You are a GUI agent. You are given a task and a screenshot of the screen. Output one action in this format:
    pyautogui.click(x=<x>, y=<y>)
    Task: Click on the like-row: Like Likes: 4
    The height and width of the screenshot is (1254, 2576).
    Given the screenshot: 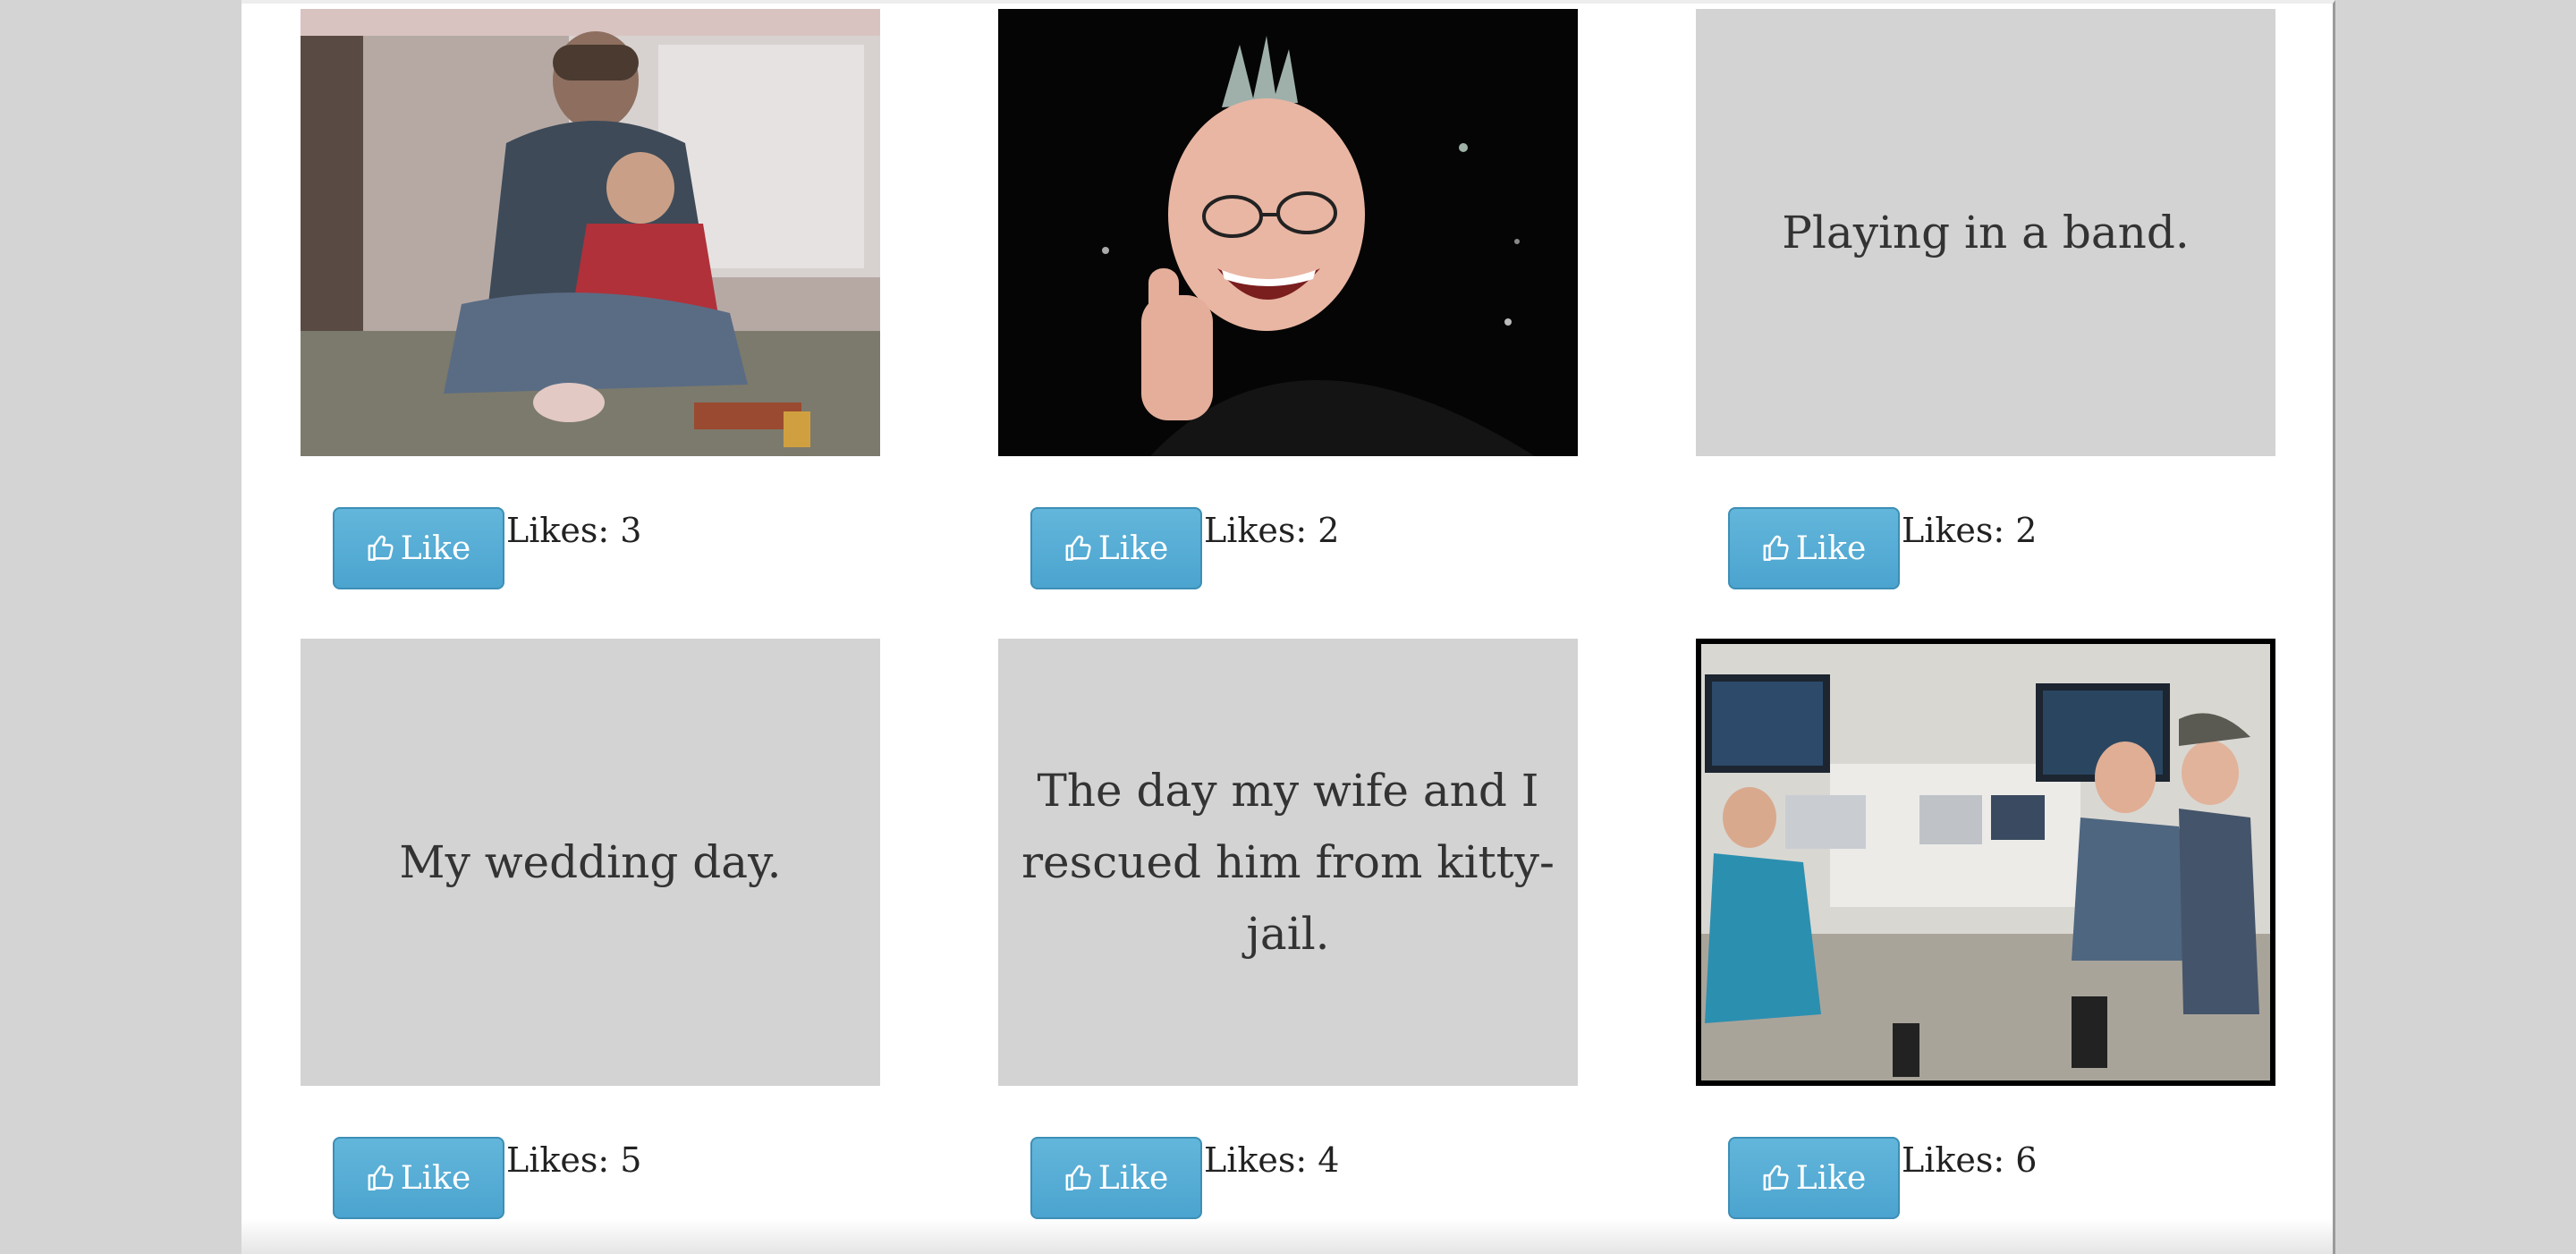 What is the action you would take?
    pyautogui.click(x=1184, y=1178)
    